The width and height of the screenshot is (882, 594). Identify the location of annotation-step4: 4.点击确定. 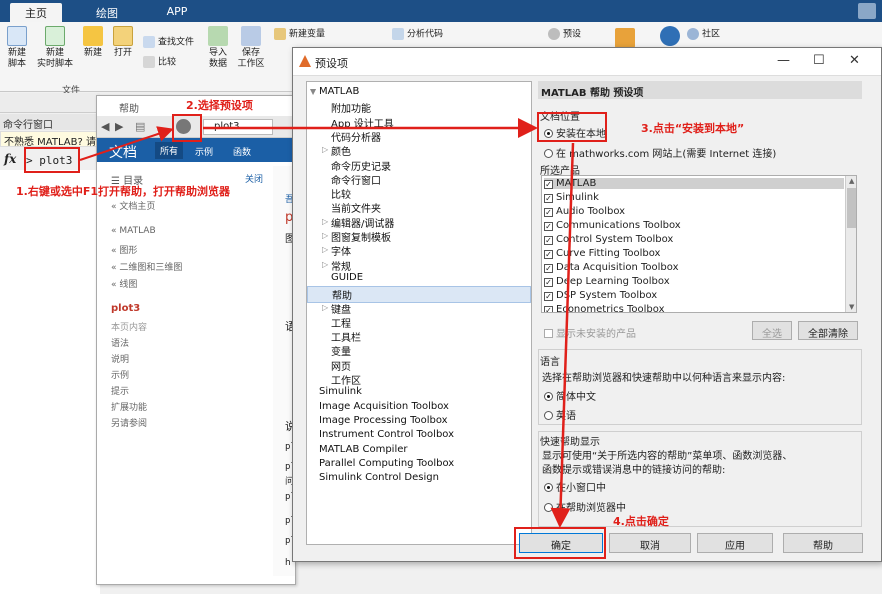
(641, 521).